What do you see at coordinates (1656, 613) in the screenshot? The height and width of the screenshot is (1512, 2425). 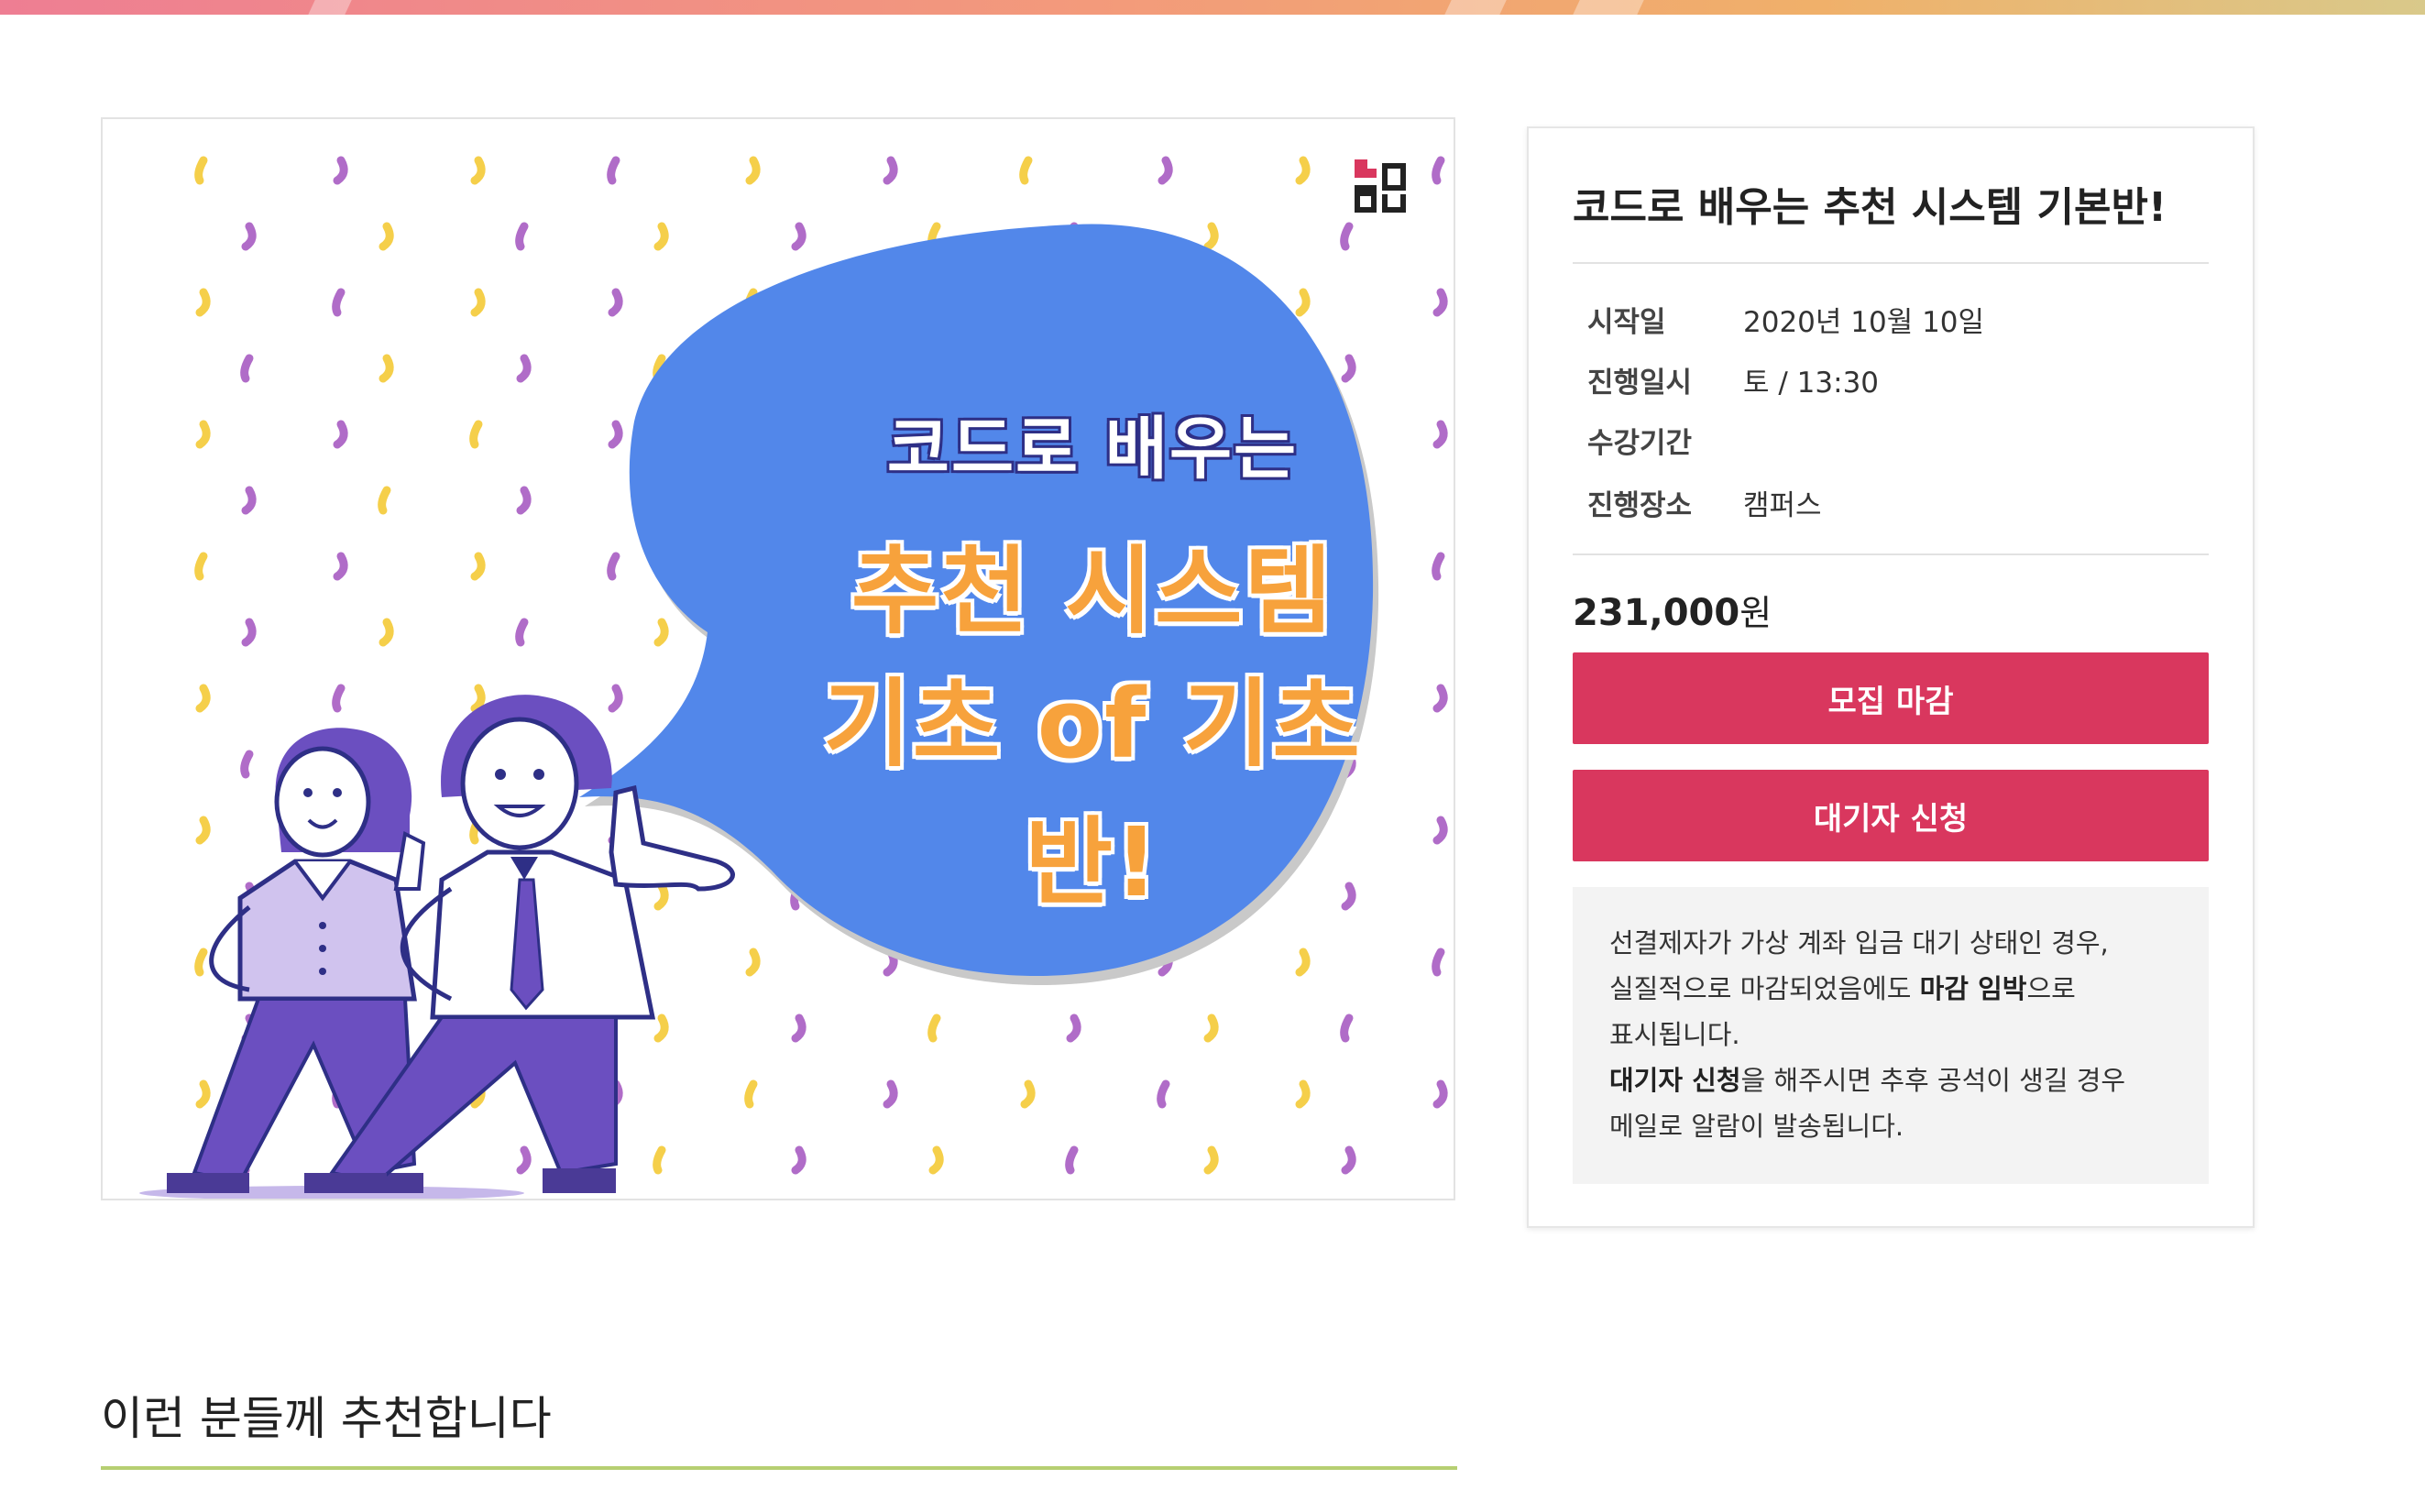 I see `price-number: 231,000` at bounding box center [1656, 613].